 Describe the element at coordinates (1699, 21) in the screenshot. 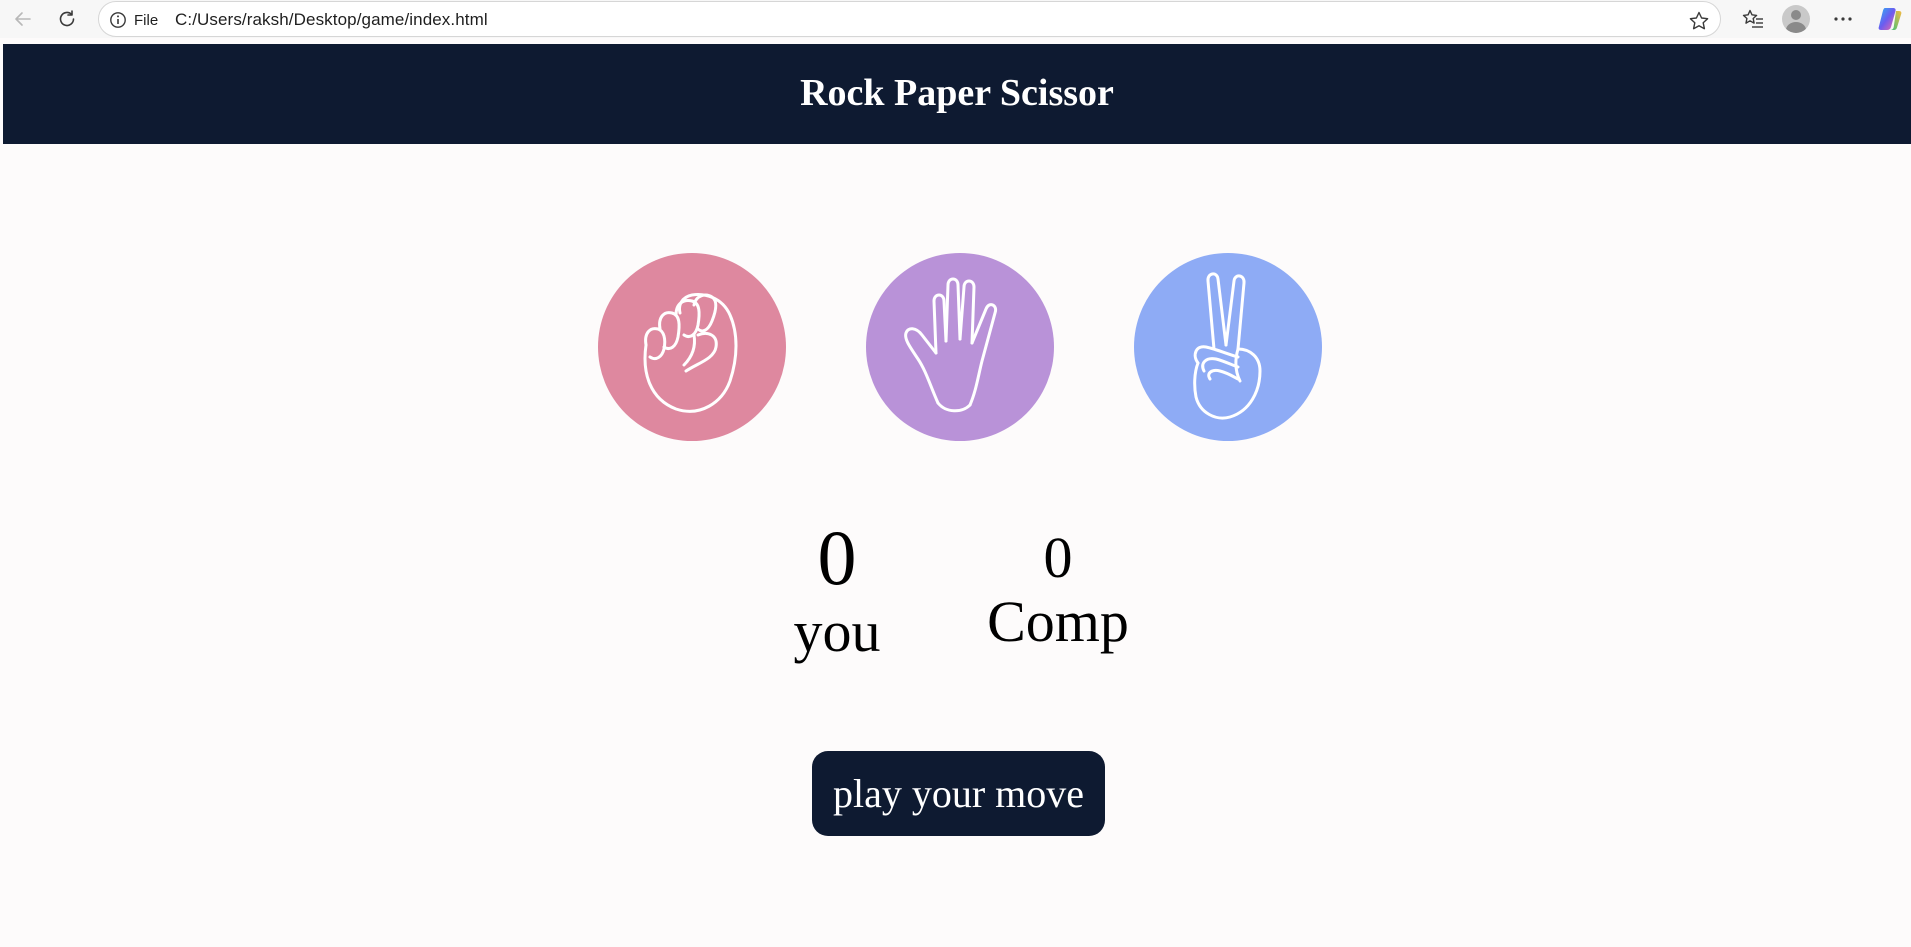

I see `star-icon` at that location.